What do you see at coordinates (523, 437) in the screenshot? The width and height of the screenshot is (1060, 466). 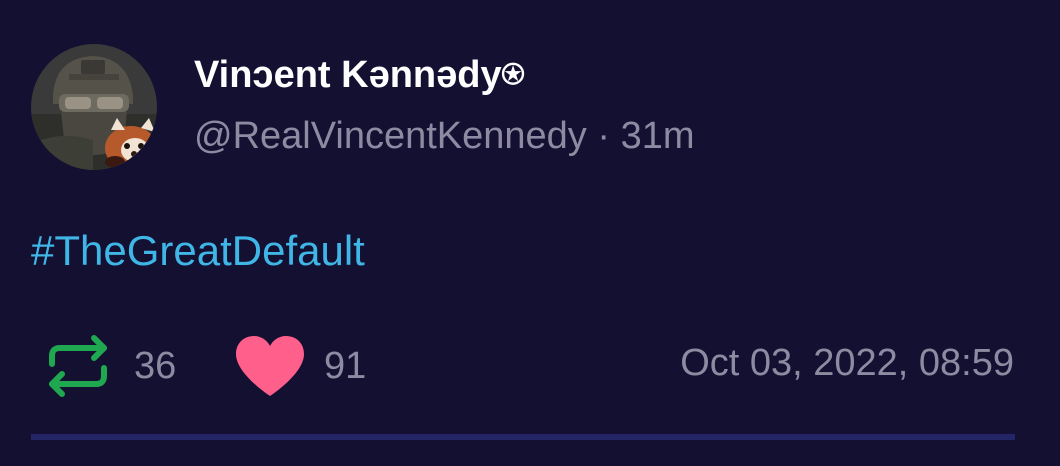 I see `divider` at bounding box center [523, 437].